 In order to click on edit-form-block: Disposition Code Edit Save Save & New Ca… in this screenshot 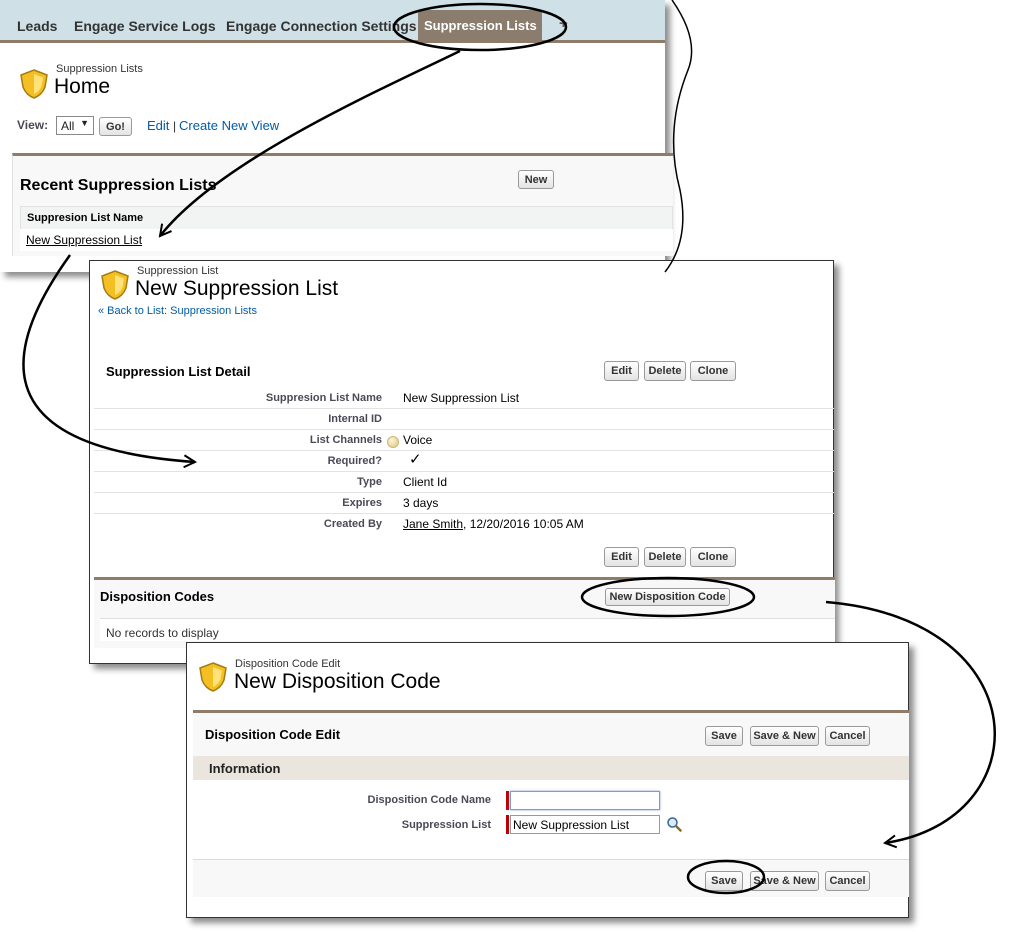, I will do `click(551, 803)`.